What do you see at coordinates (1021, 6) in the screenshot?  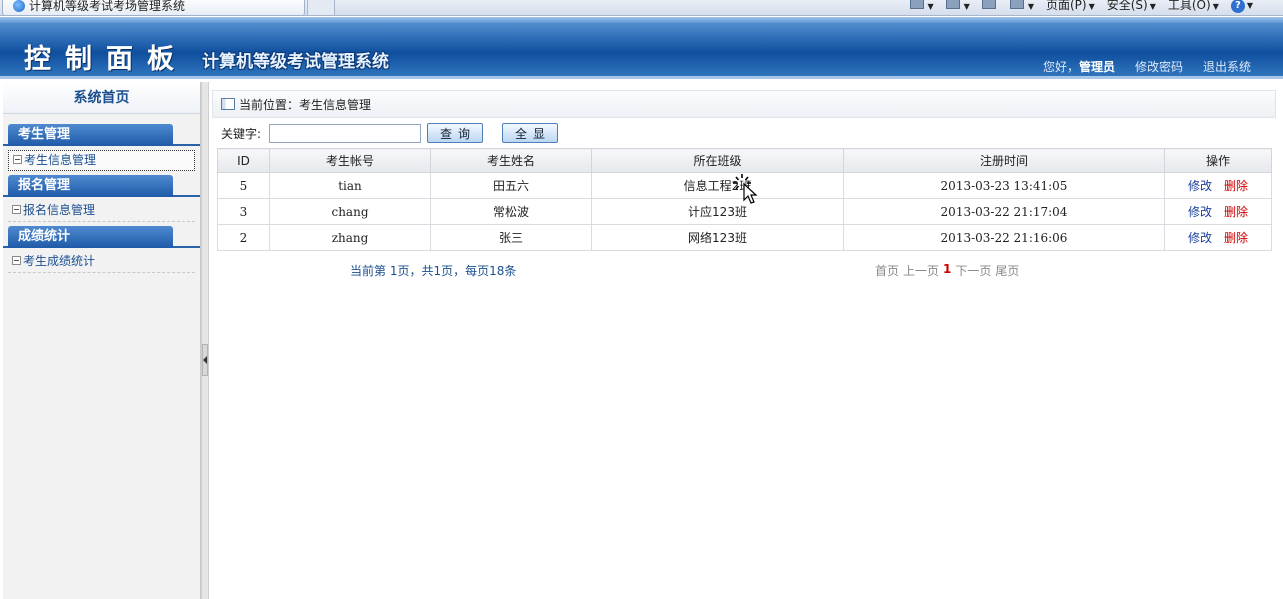 I see `print-icon: ▼` at bounding box center [1021, 6].